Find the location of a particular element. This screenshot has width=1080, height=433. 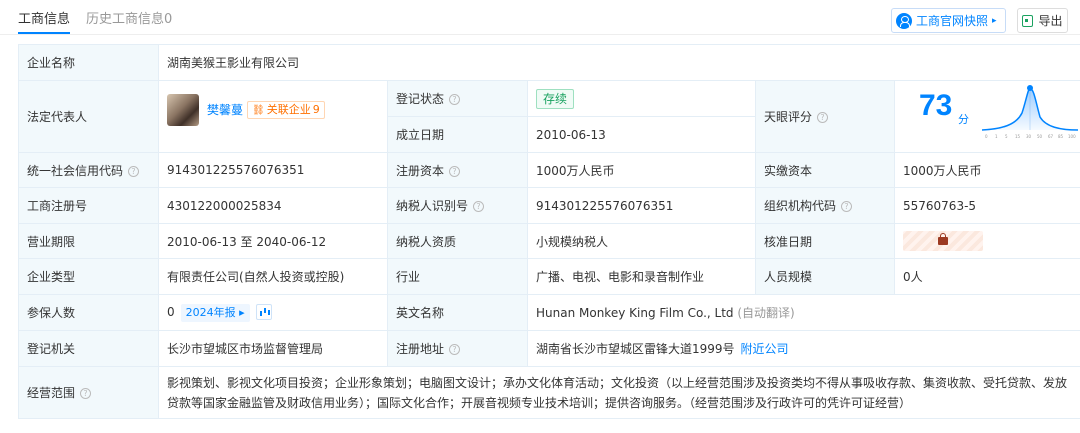

org-code: 55760763-5 is located at coordinates (986, 205).